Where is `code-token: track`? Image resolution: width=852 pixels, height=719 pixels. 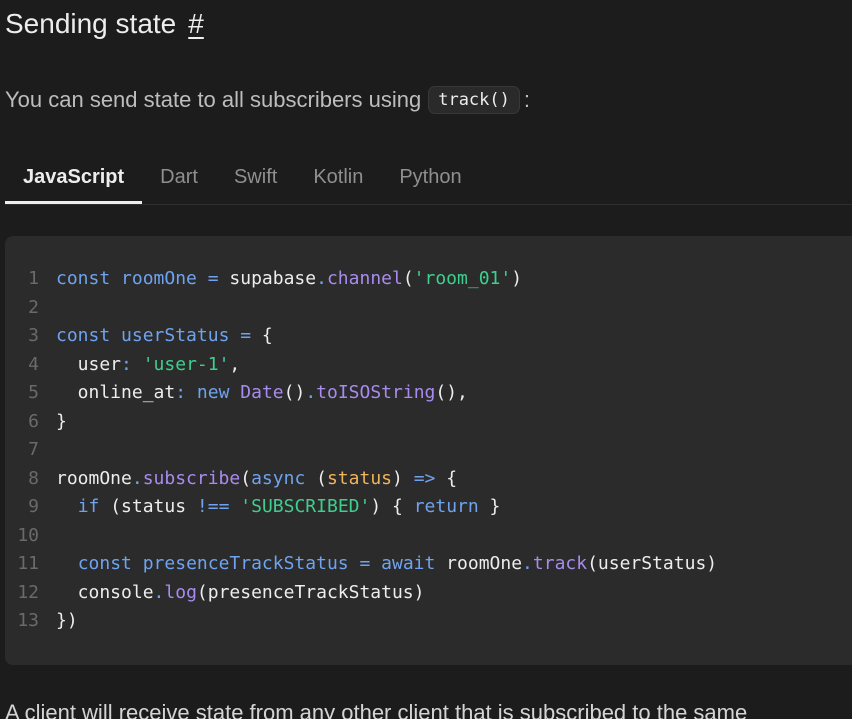
code-token: track is located at coordinates (560, 563).